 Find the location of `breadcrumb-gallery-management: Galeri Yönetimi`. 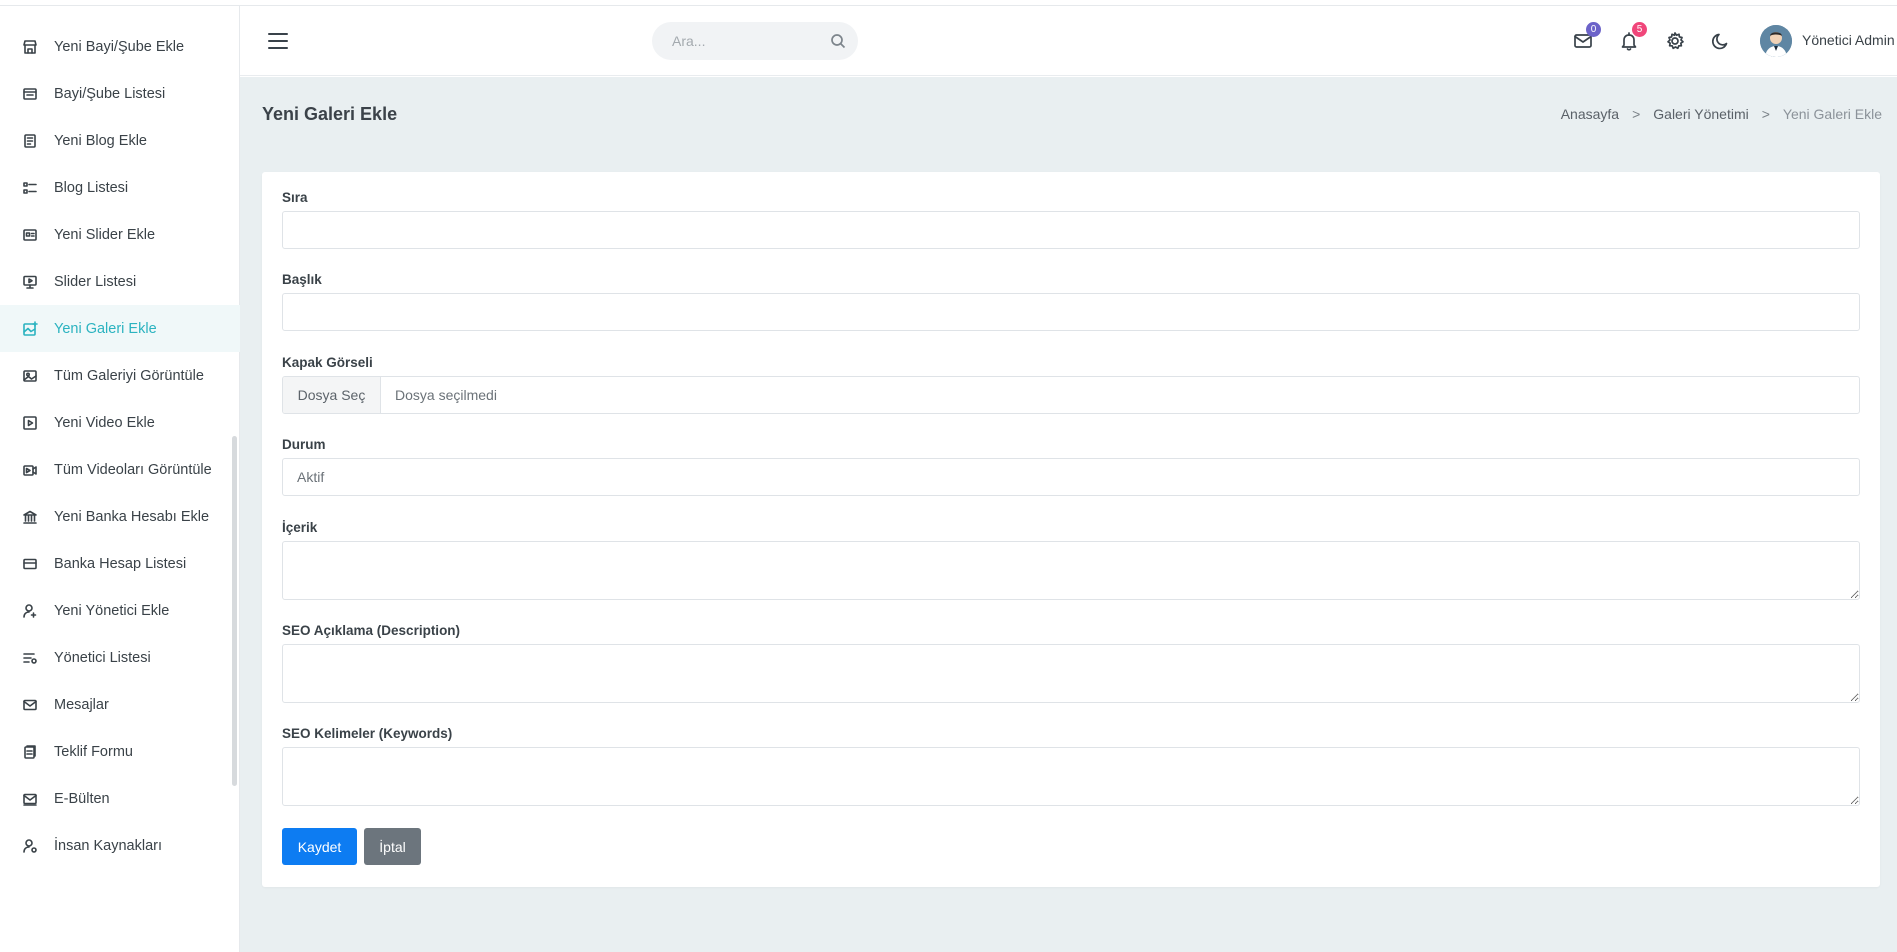

breadcrumb-gallery-management: Galeri Yönetimi is located at coordinates (1700, 114).